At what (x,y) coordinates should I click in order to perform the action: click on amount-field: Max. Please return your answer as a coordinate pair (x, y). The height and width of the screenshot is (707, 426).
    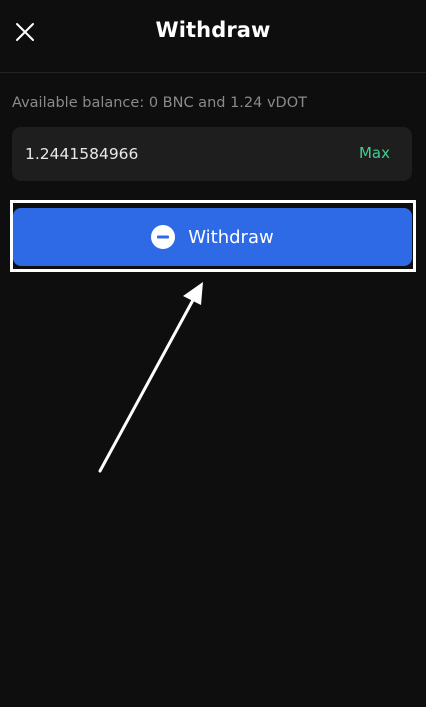
    Looking at the image, I should click on (212, 154).